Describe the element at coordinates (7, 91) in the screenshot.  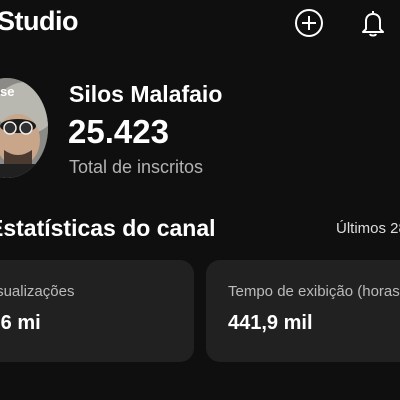
I see `avatar-overlay-text: se` at that location.